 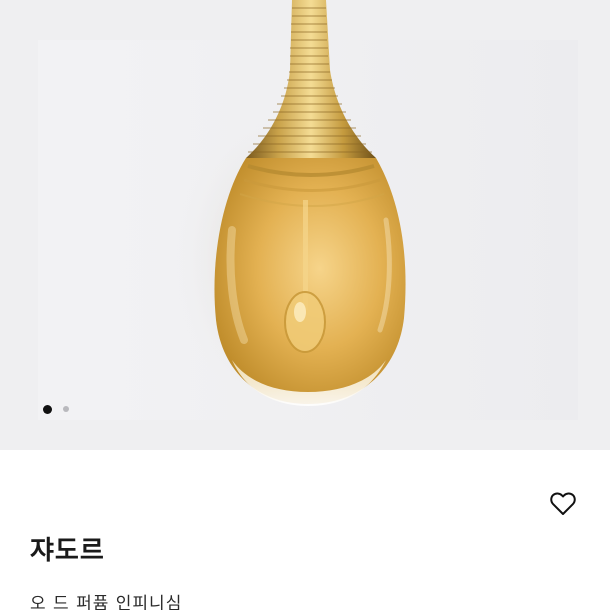 I want to click on wishlist-button, so click(x=563, y=504).